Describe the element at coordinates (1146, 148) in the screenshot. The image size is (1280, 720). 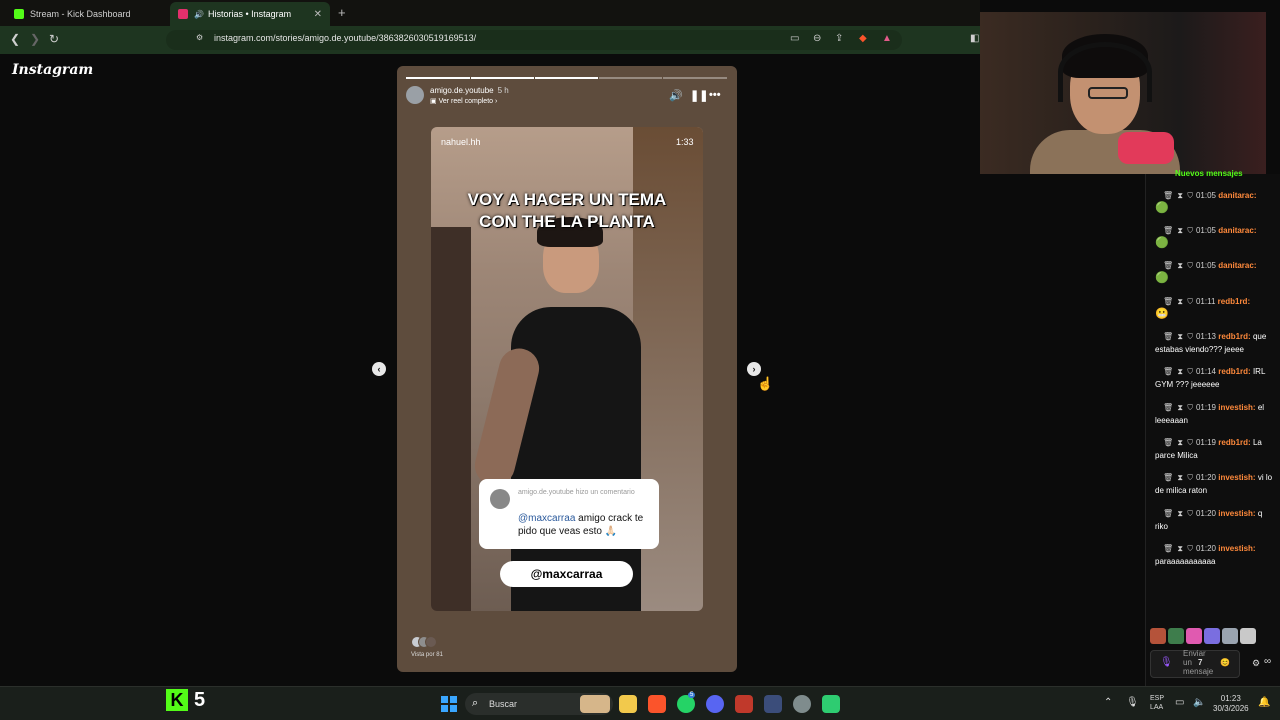
I see `webcam-microphone` at that location.